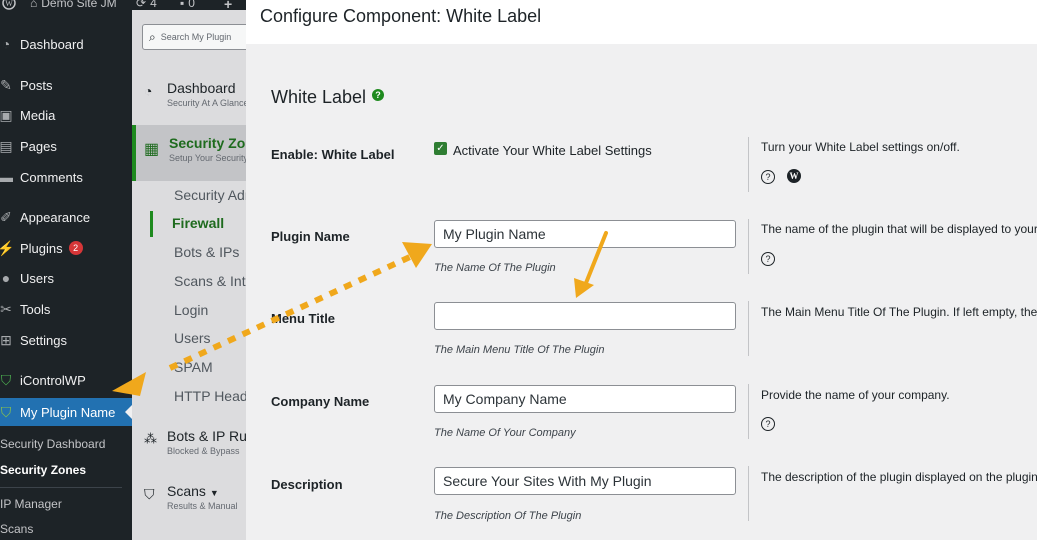 Image resolution: width=1037 pixels, height=540 pixels. Describe the element at coordinates (52, 444) in the screenshot. I see `submenu-security-dashboard: Security Dashboard` at that location.